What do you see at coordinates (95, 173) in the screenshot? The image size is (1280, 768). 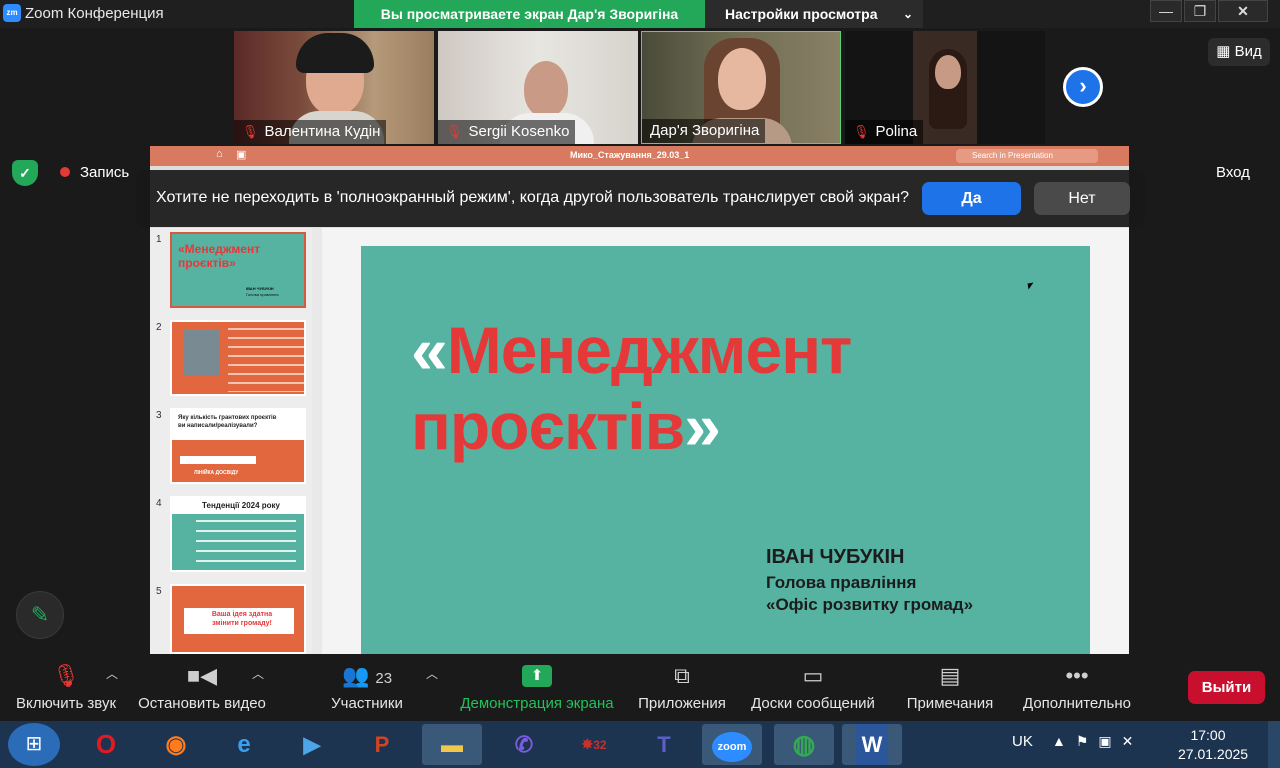 I see `recording-indicator: Запись` at bounding box center [95, 173].